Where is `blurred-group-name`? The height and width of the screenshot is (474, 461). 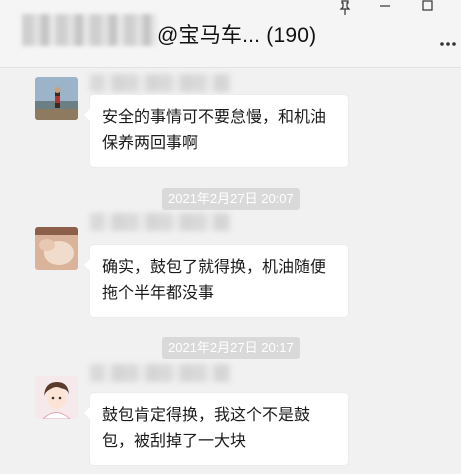
blurred-group-name is located at coordinates (89, 30).